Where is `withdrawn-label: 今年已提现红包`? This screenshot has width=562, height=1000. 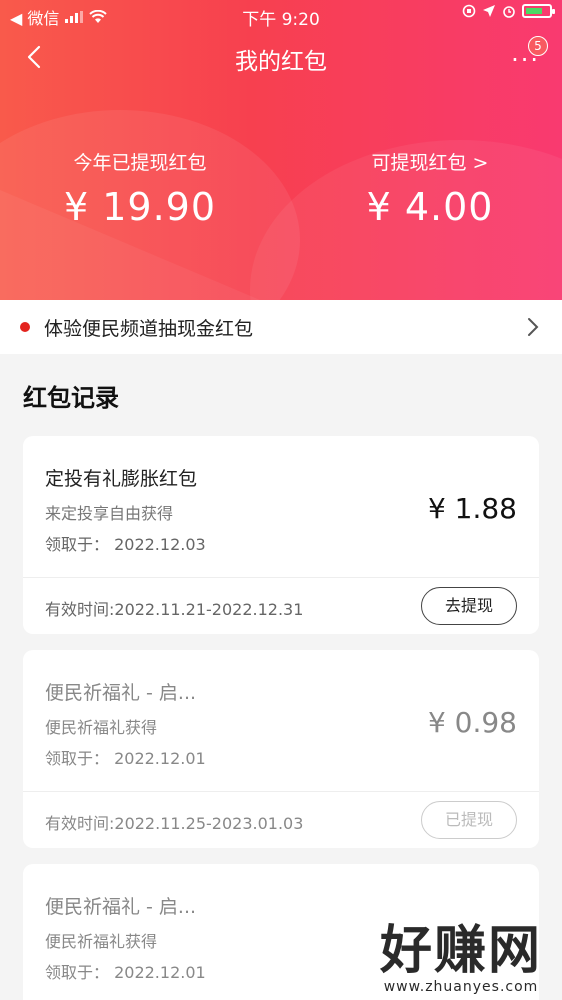
withdrawn-label: 今年已提现红包 is located at coordinates (140, 163).